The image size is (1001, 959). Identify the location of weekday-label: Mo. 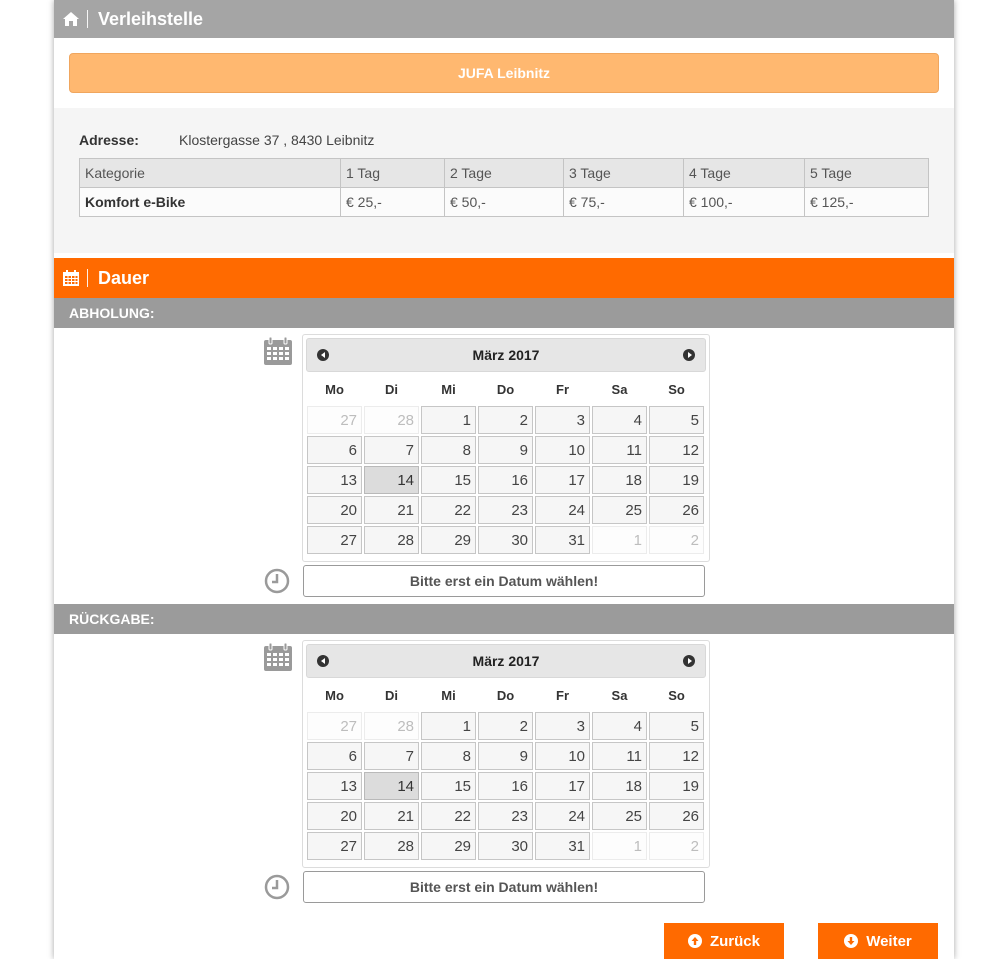
(334, 389).